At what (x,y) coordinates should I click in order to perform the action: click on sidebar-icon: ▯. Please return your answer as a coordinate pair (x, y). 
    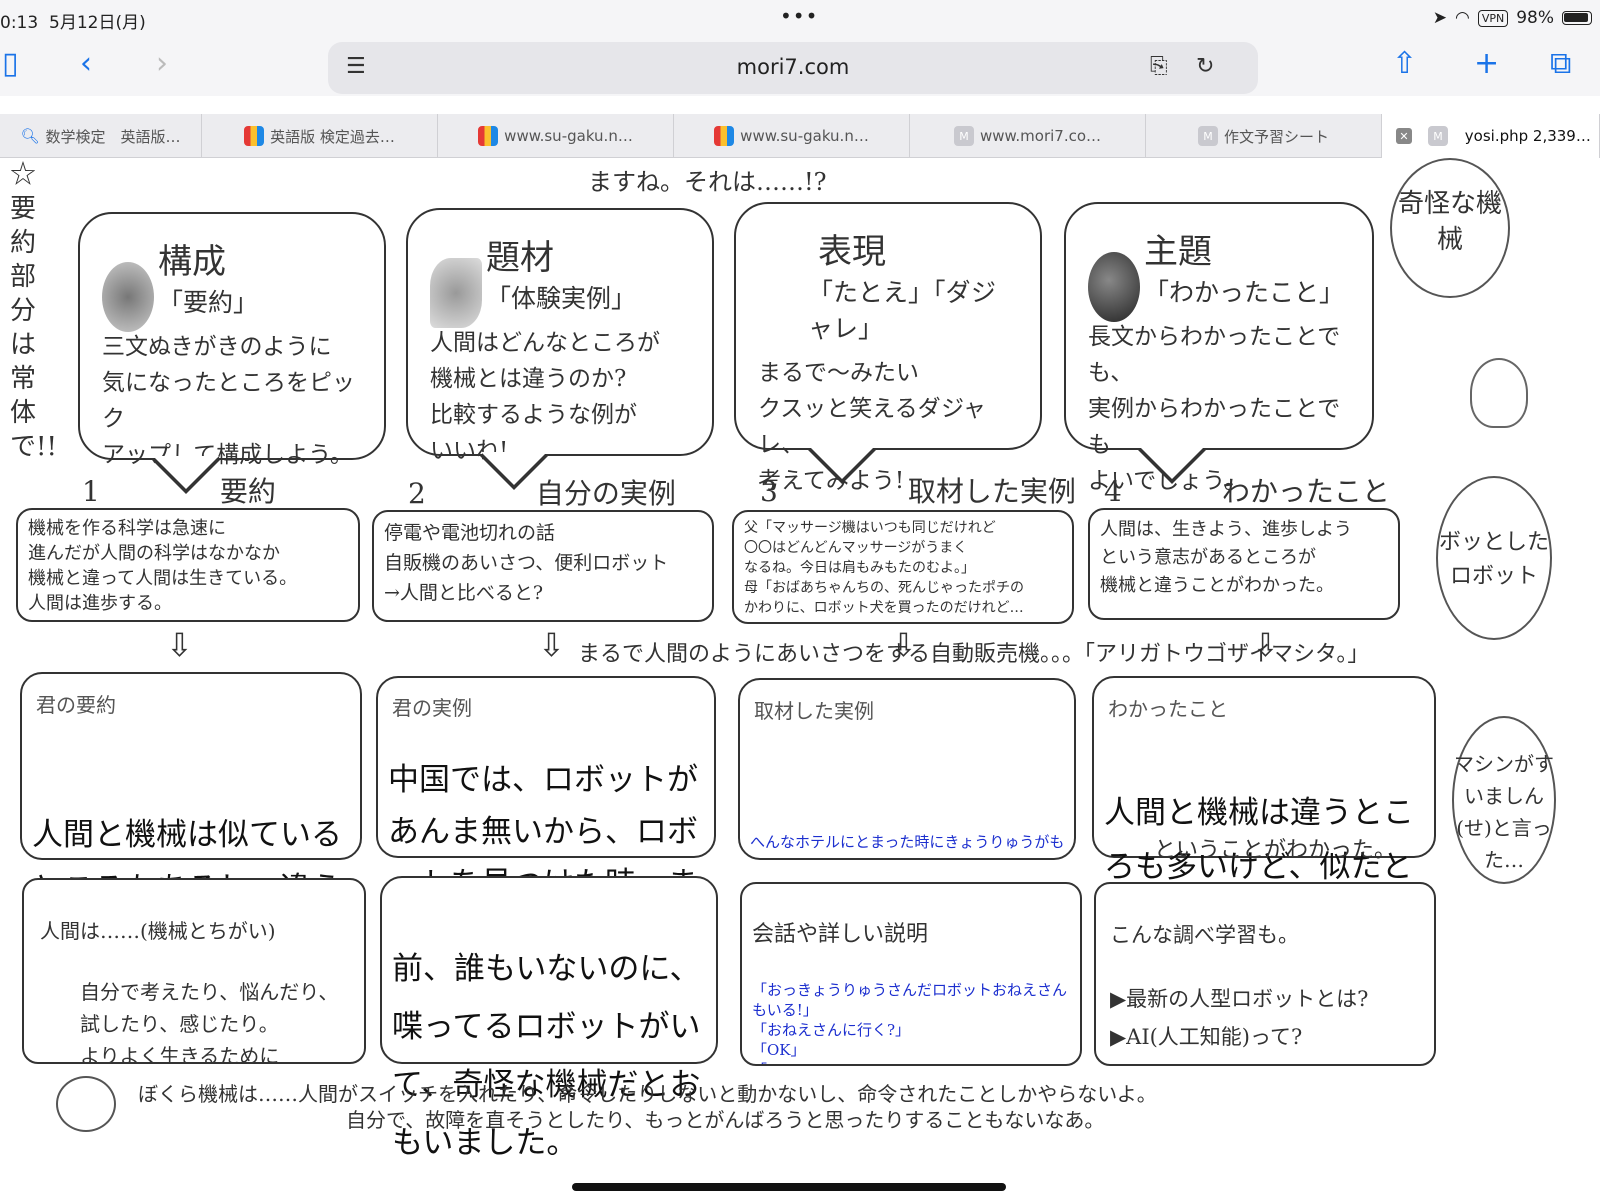
    Looking at the image, I should click on (10, 64).